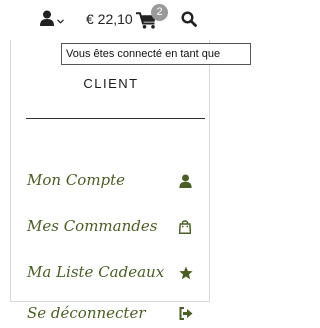 This screenshot has width=320, height=328. I want to click on cart-button: 2, so click(153, 18).